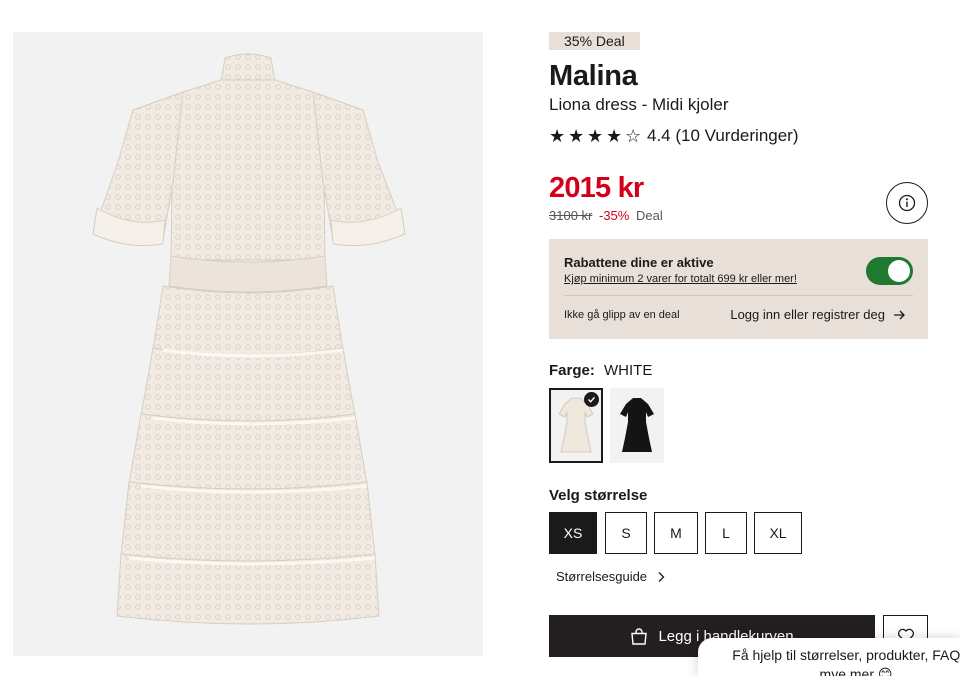  Describe the element at coordinates (778, 533) in the screenshot. I see `size-option-xl: XL` at that location.